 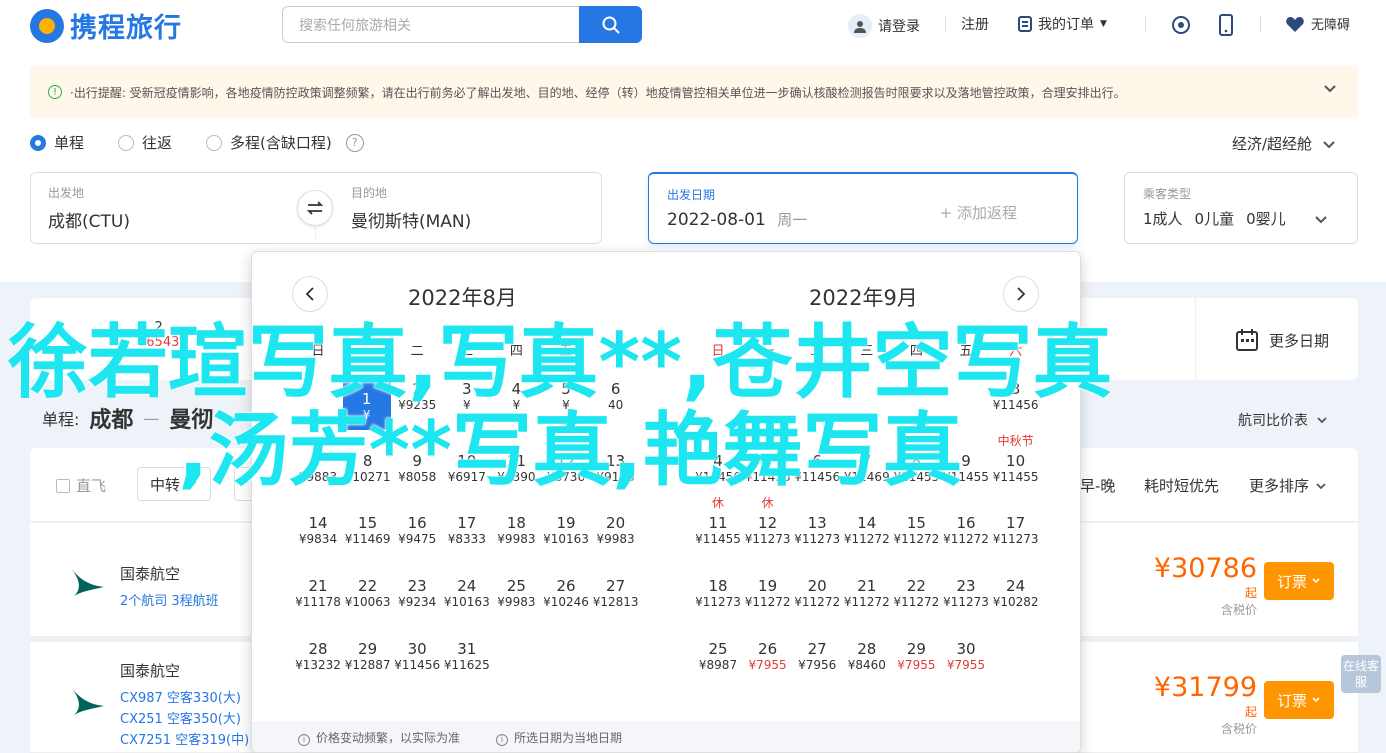 What do you see at coordinates (368, 656) in the screenshot?
I see `calendar-day: 29 ¥12887` at bounding box center [368, 656].